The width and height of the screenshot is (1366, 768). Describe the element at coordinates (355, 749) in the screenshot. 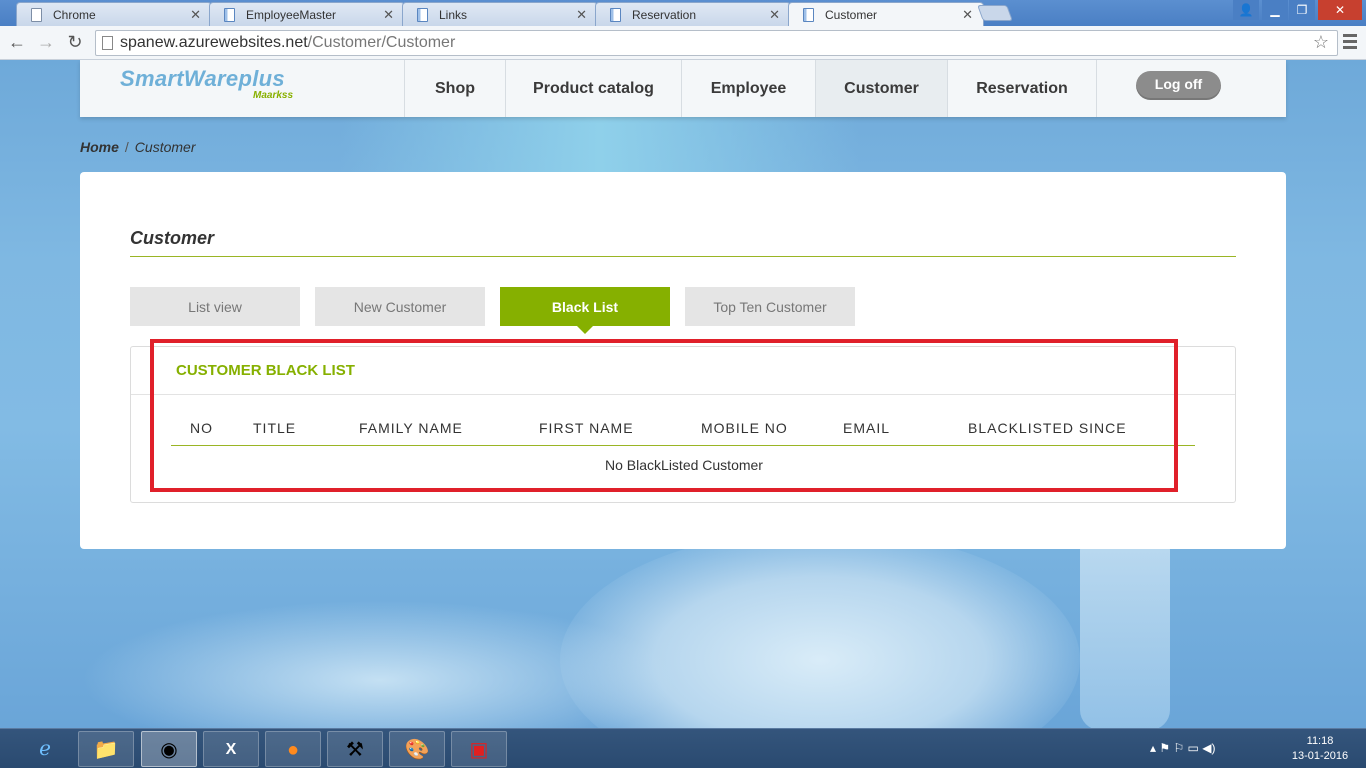

I see `tools-icon: ⚒` at that location.